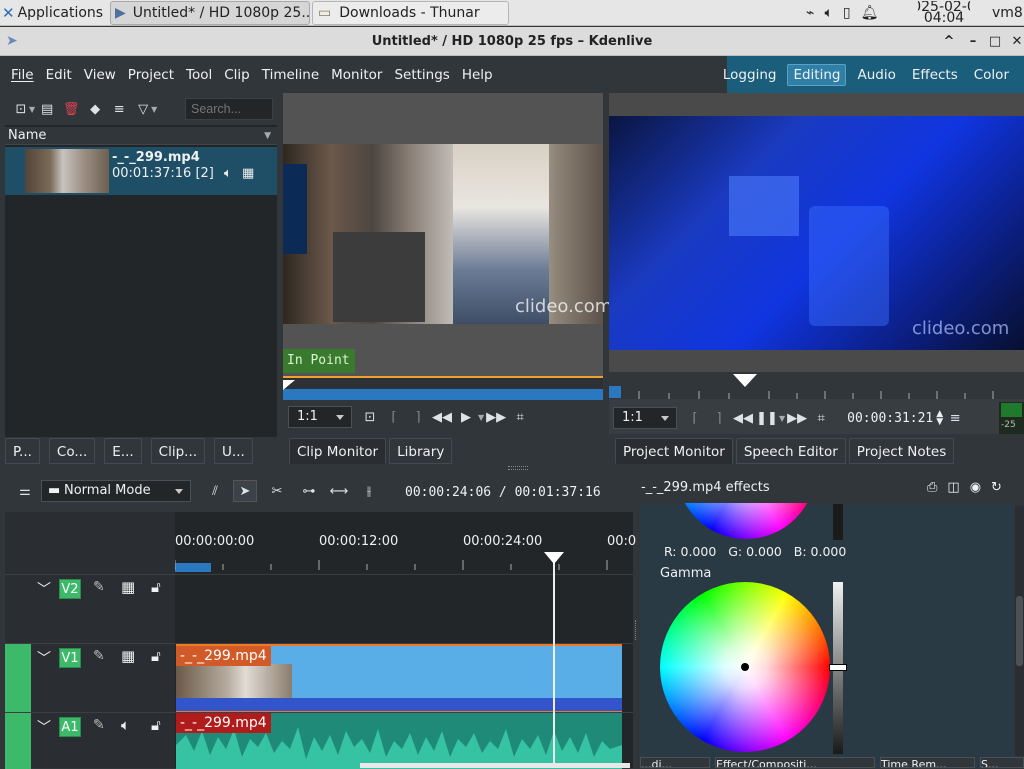 The width and height of the screenshot is (1024, 769). What do you see at coordinates (518, 468) in the screenshot?
I see `dock-splitter-handle` at bounding box center [518, 468].